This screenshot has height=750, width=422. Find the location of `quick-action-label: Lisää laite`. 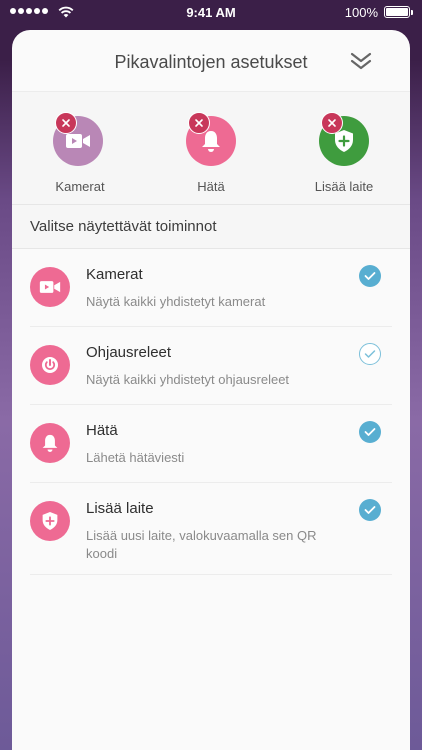

quick-action-label: Lisää laite is located at coordinates (344, 186).